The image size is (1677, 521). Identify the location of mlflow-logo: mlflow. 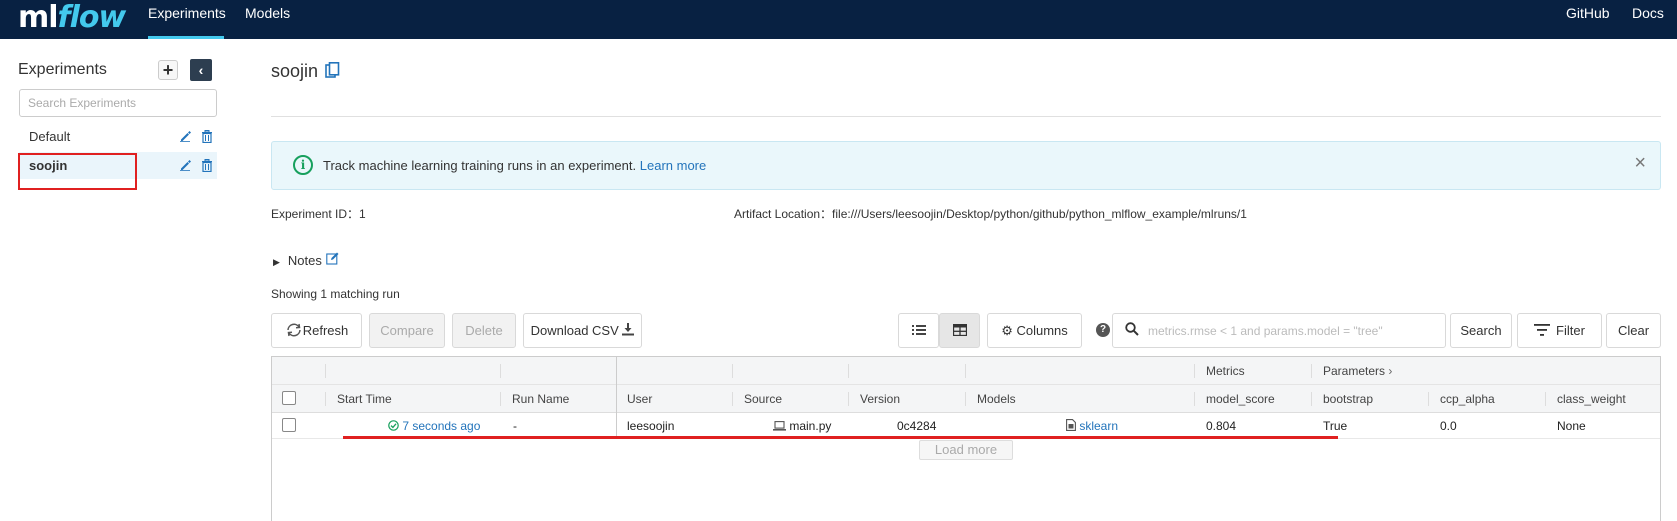
(72, 17).